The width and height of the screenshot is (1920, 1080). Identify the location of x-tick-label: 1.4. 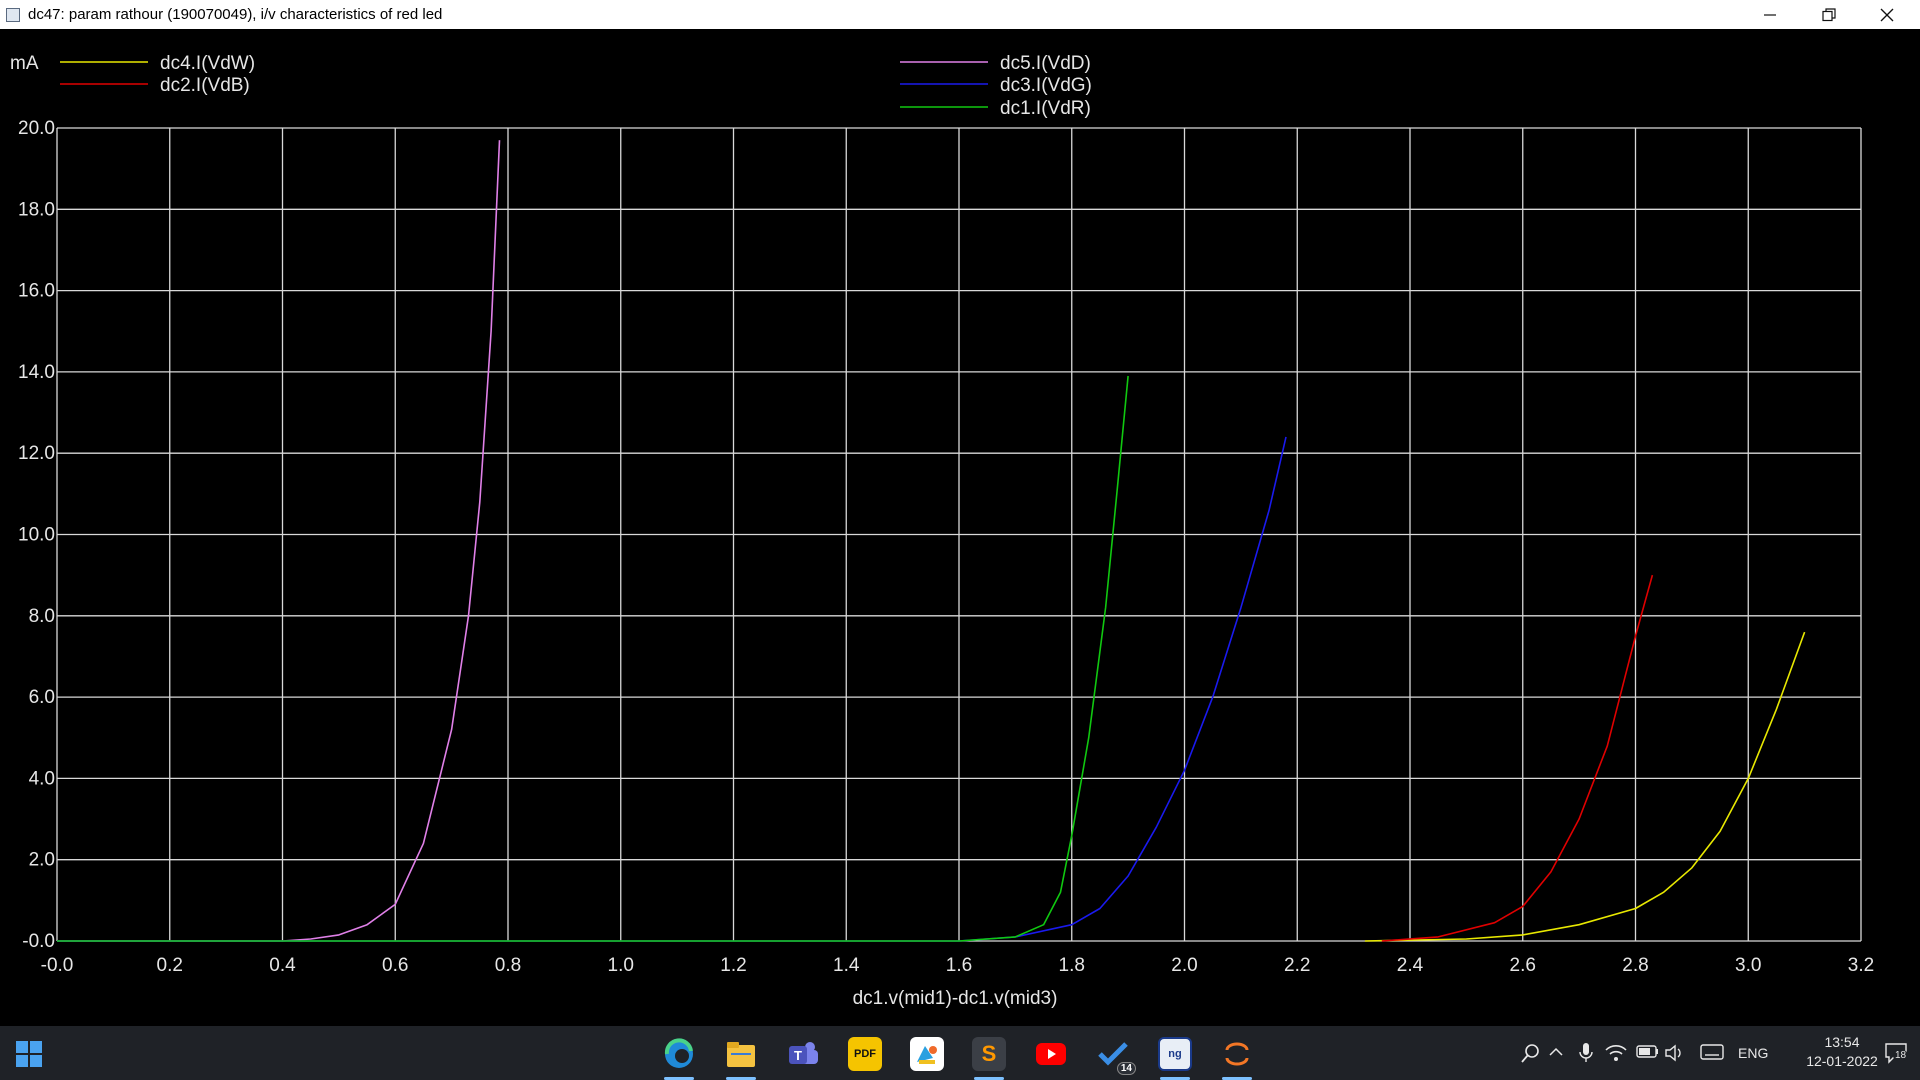
(846, 965).